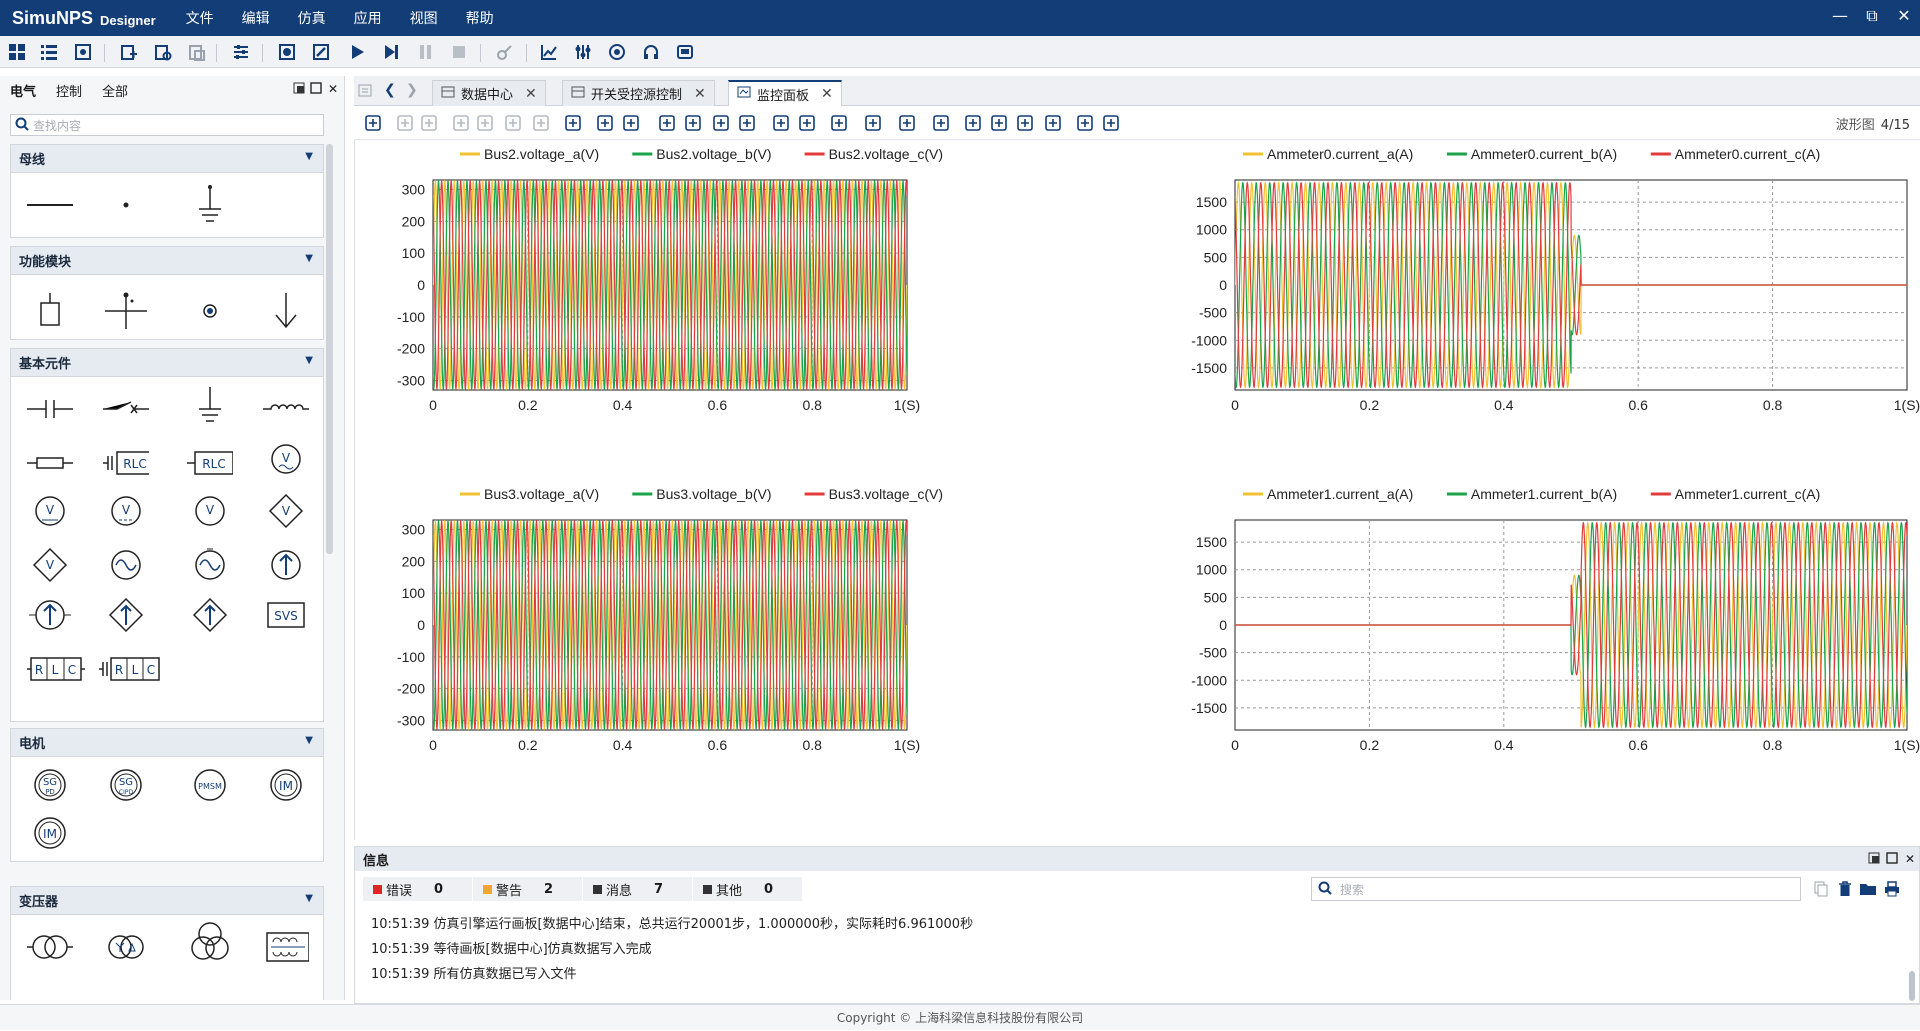 This screenshot has width=1920, height=1031. Describe the element at coordinates (210, 311) in the screenshot. I see `probe-icon` at that location.